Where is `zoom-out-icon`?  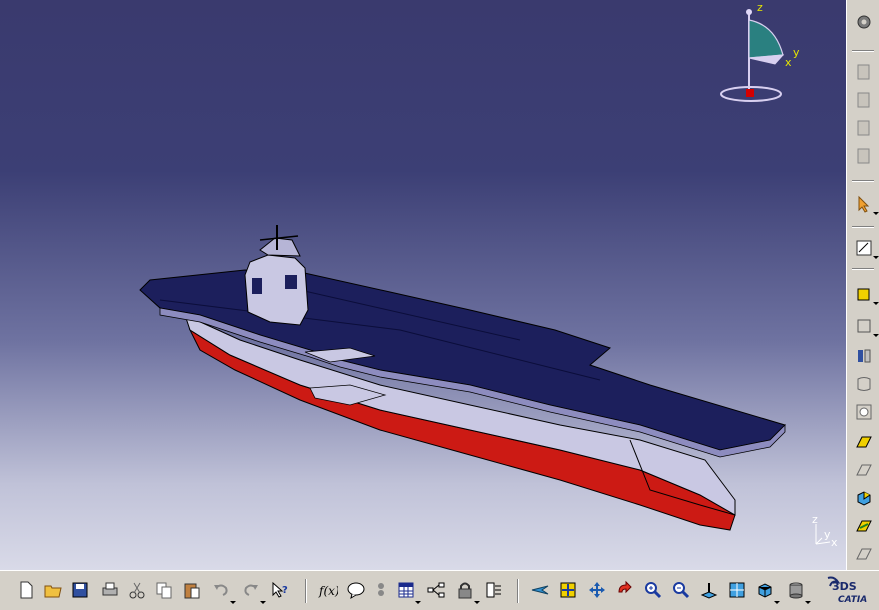
zoom-out-icon is located at coordinates (681, 590).